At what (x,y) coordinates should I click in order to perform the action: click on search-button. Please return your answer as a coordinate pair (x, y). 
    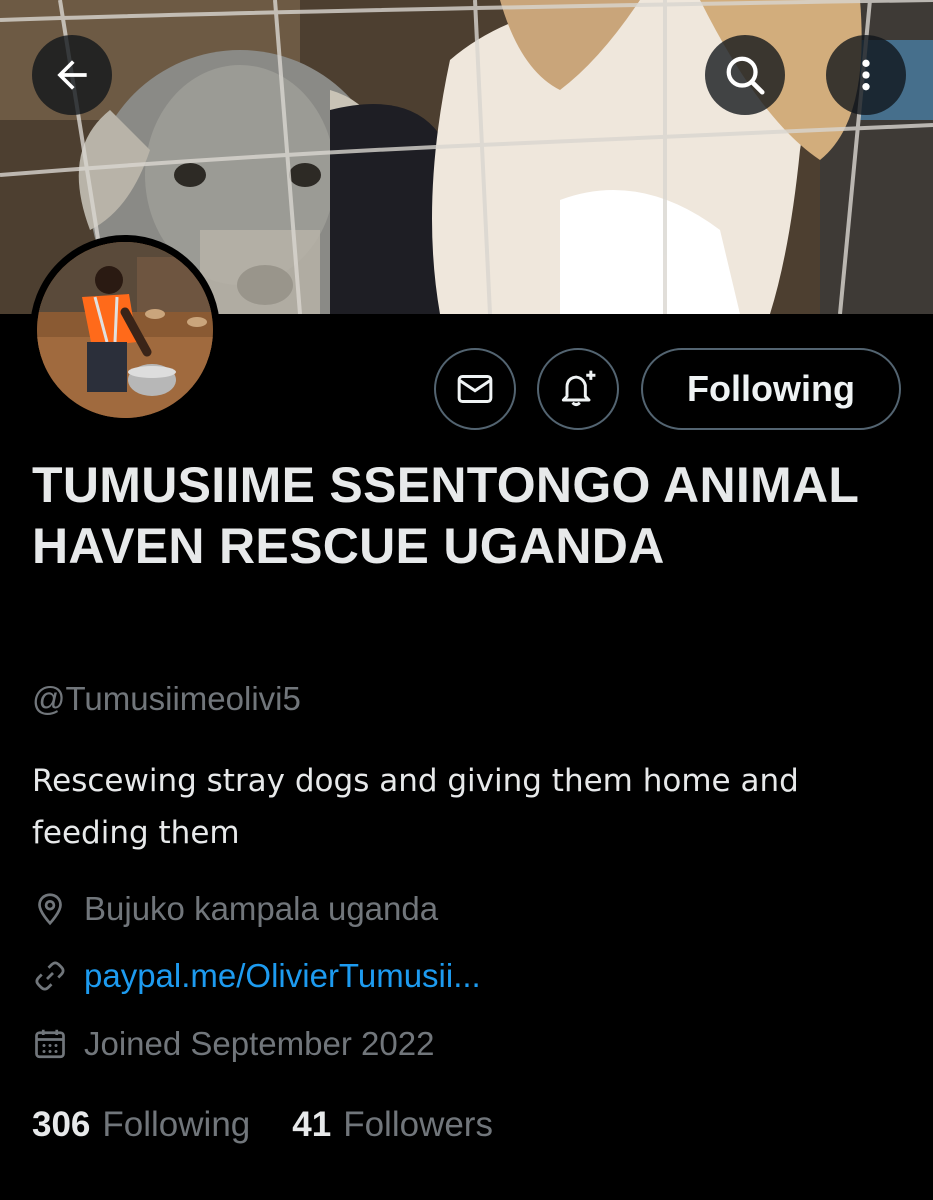
    Looking at the image, I should click on (745, 75).